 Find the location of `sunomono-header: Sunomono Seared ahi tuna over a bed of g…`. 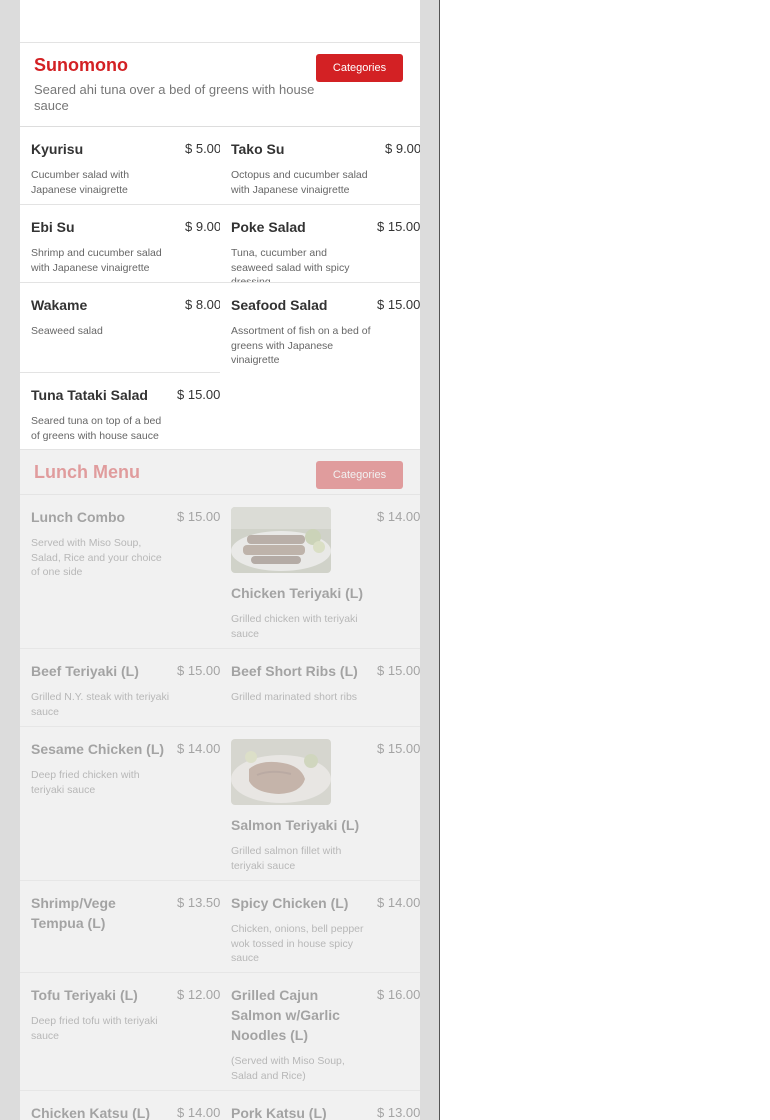

sunomono-header: Sunomono Seared ahi tuna over a bed of g… is located at coordinates (220, 85).